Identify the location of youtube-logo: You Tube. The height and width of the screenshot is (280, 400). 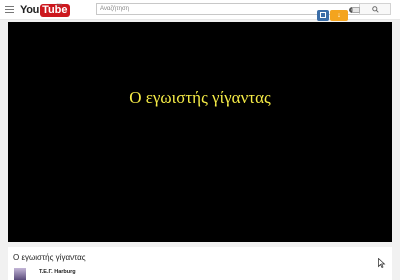
(45, 10).